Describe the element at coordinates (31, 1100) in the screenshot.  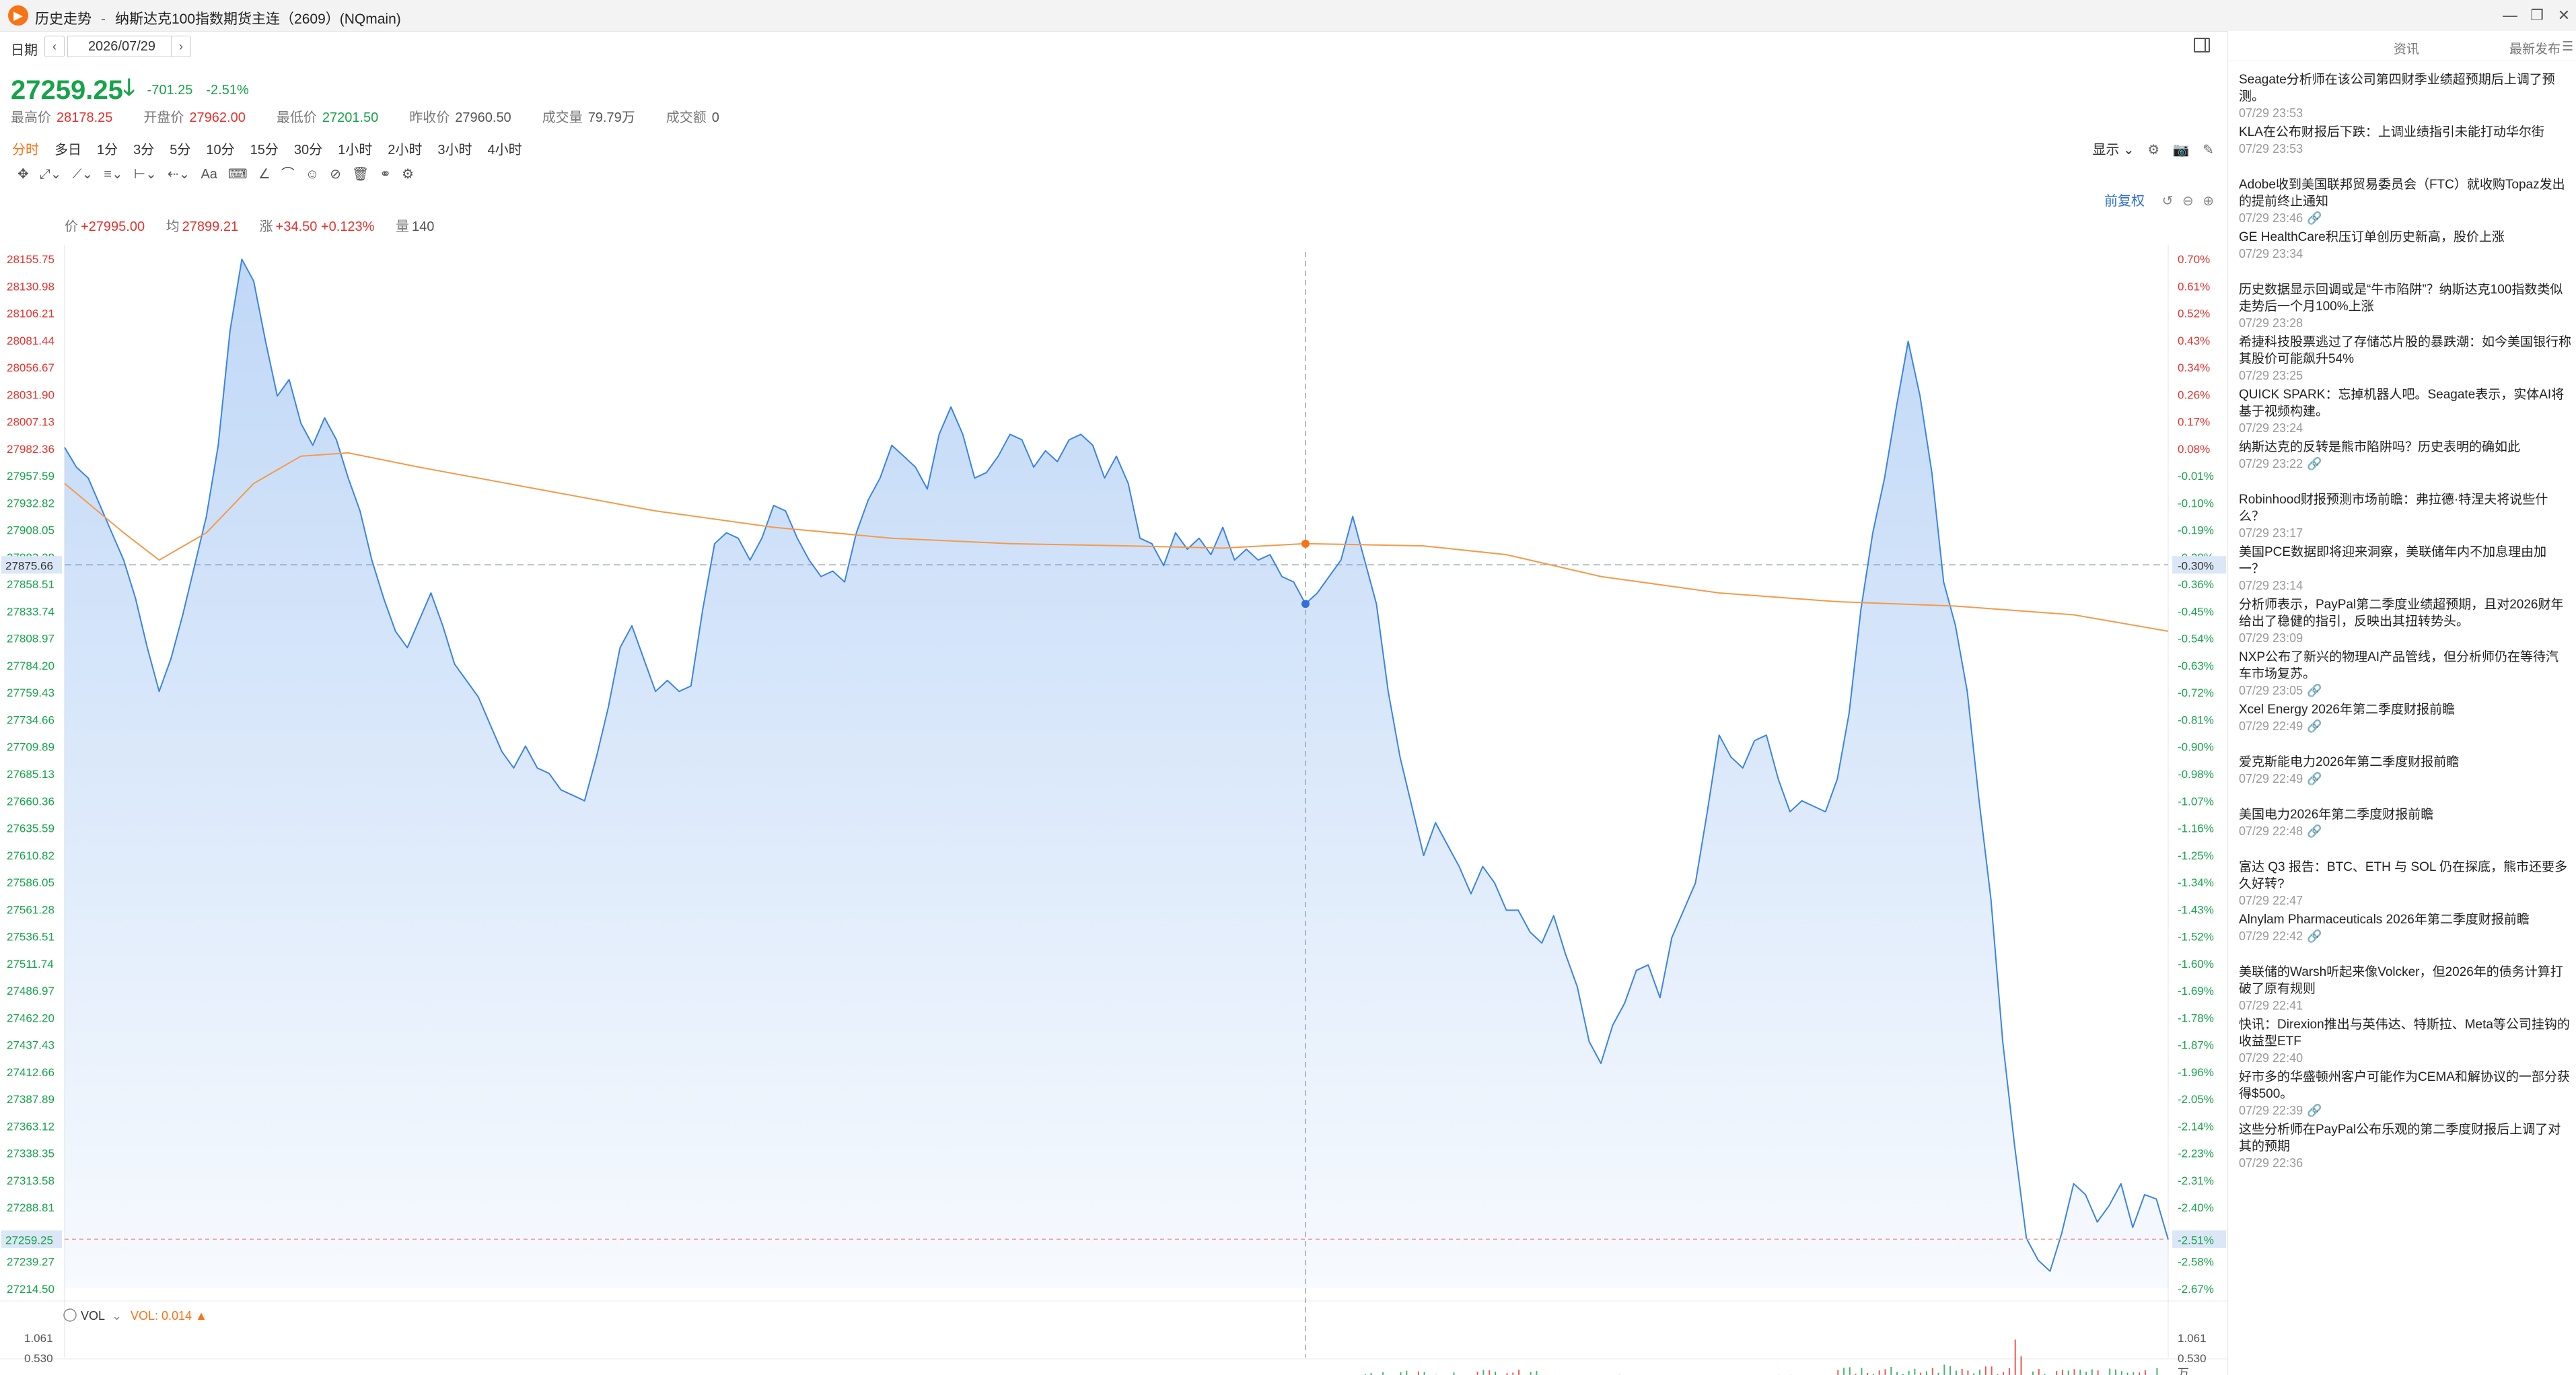
I see `y-tick-left: 27387.89` at that location.